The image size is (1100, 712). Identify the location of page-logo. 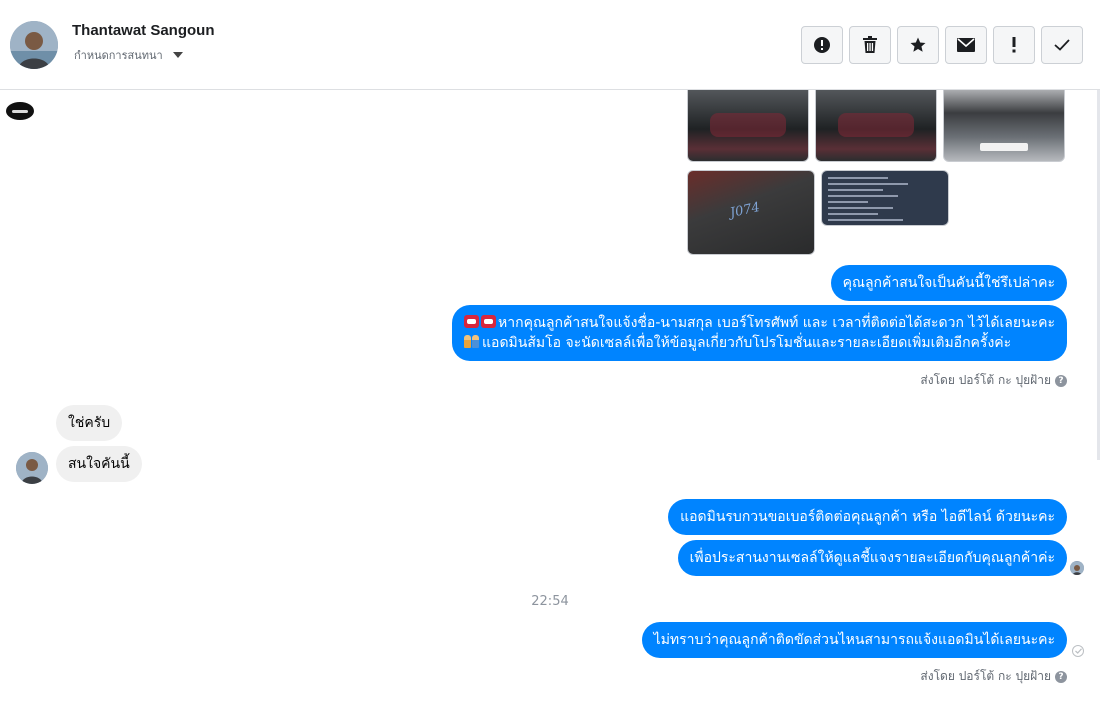
(20, 111).